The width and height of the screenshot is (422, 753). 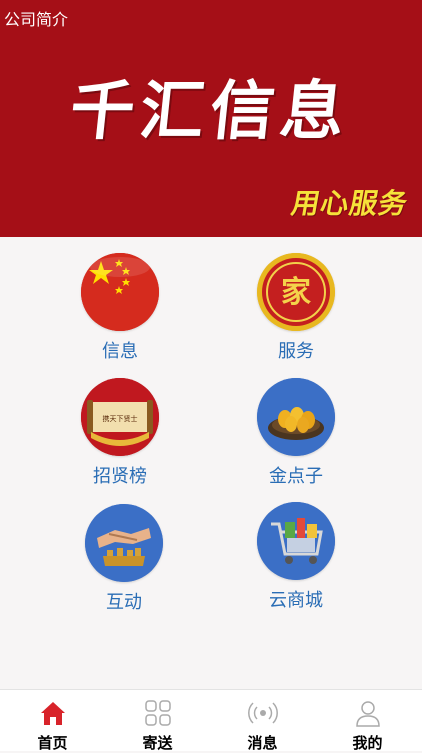 I want to click on emblem-char: 家, so click(x=296, y=292).